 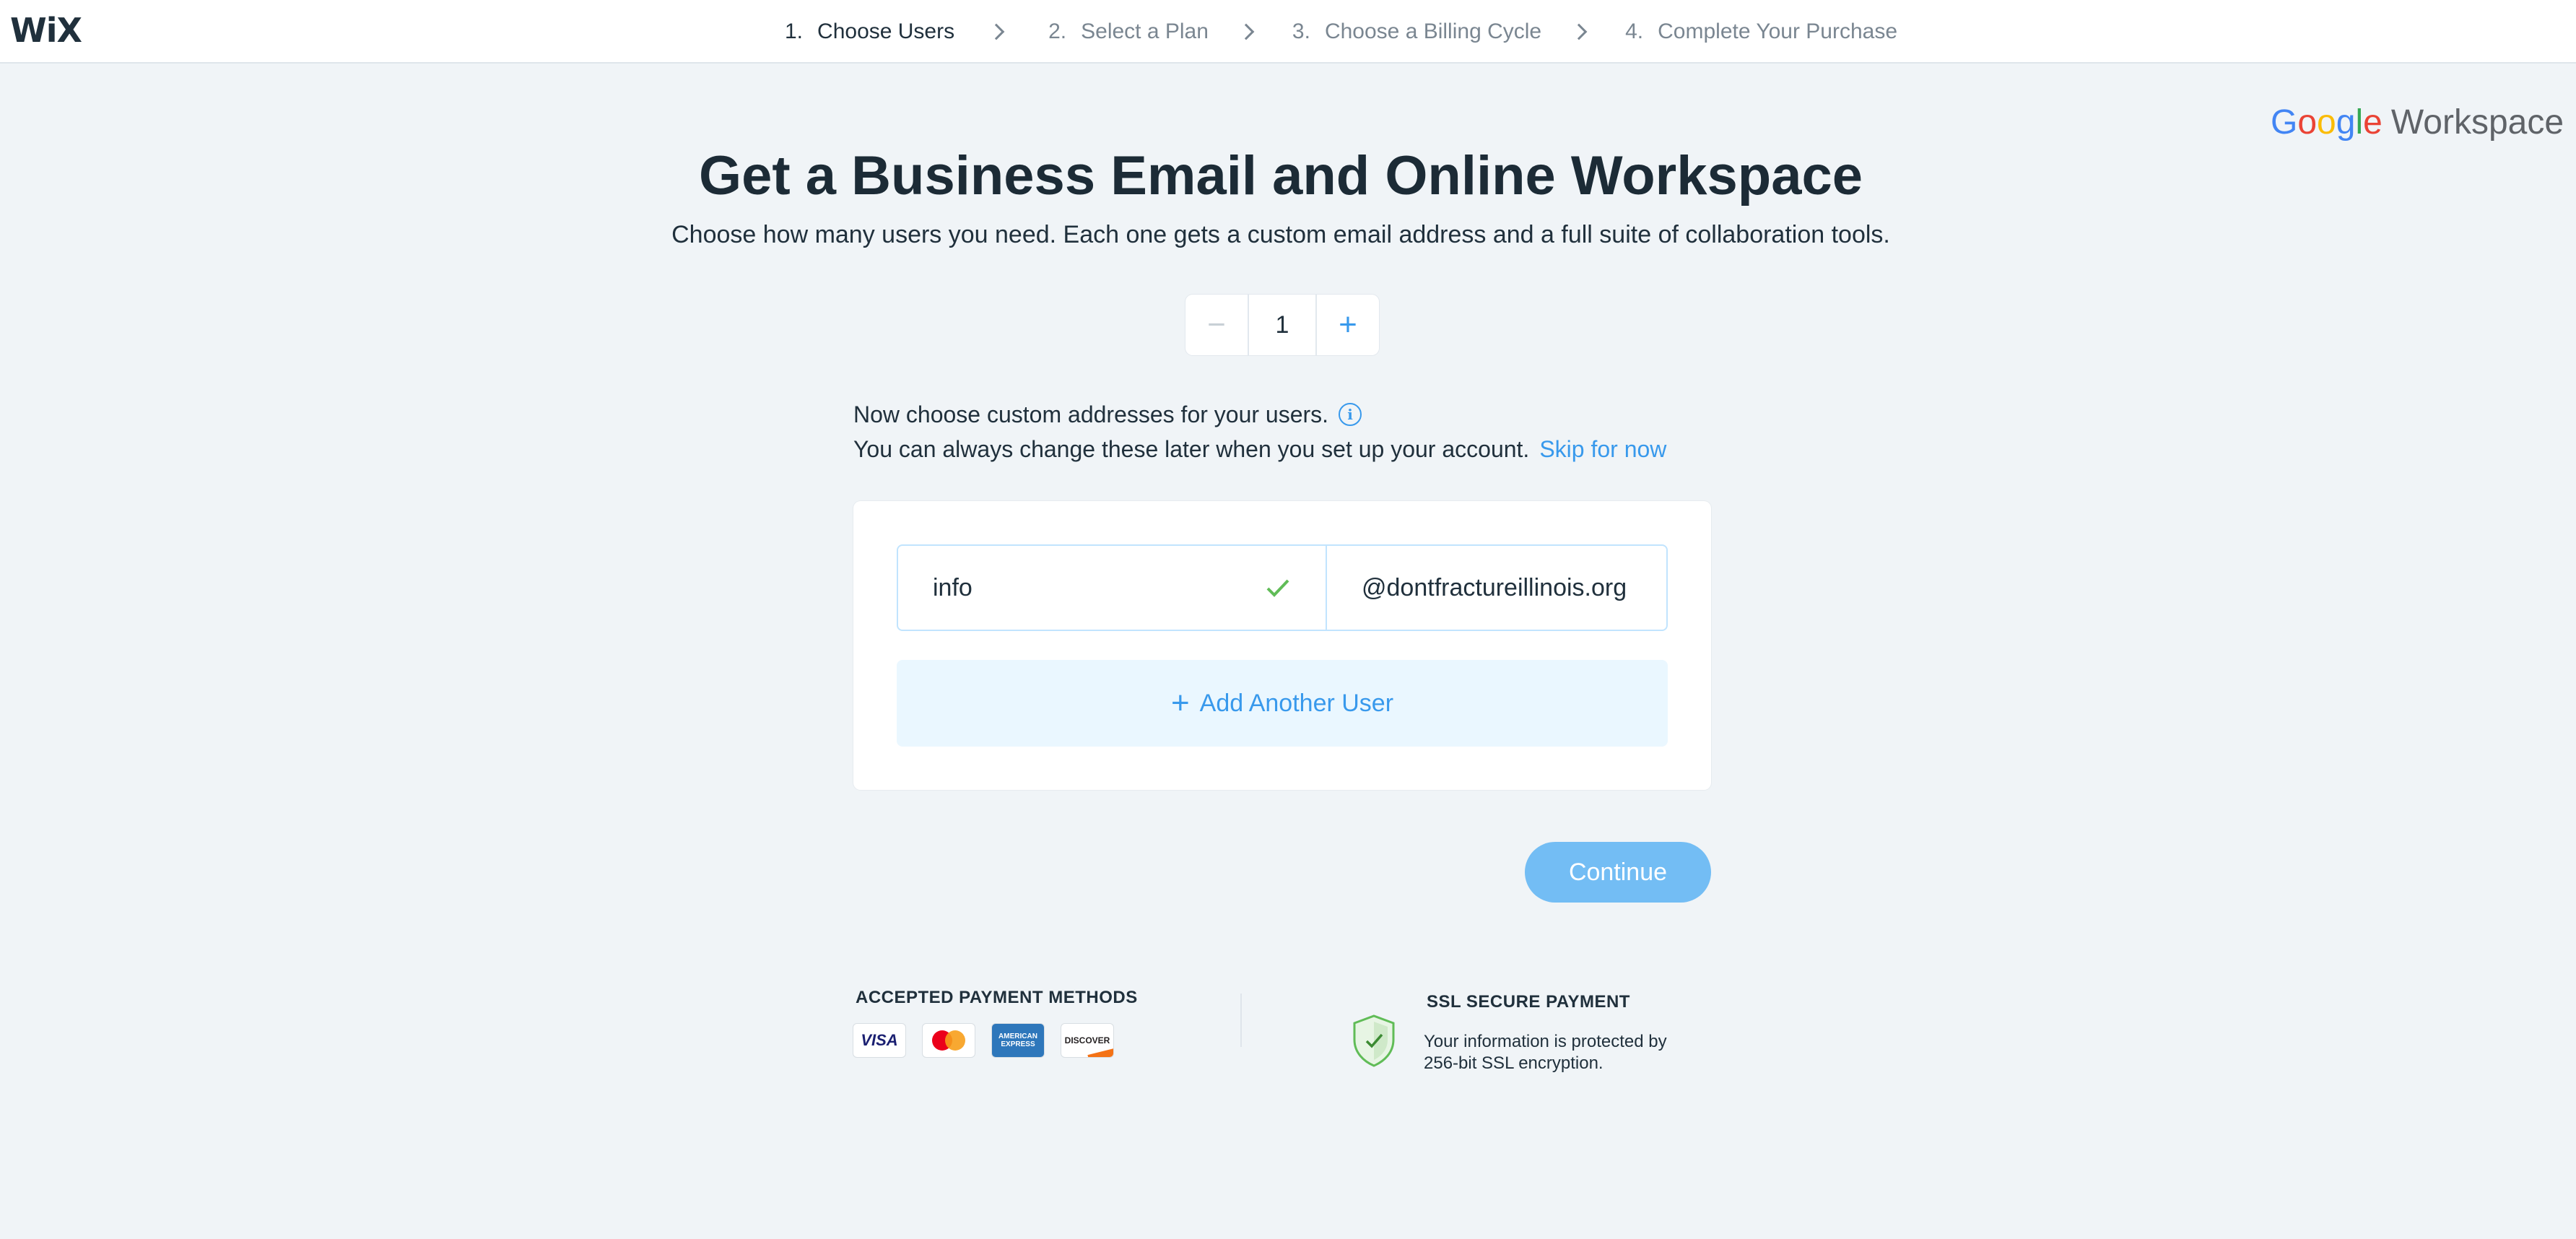 I want to click on step-billing-cycle: 3. Choose a Billing Cycle, so click(x=1416, y=31).